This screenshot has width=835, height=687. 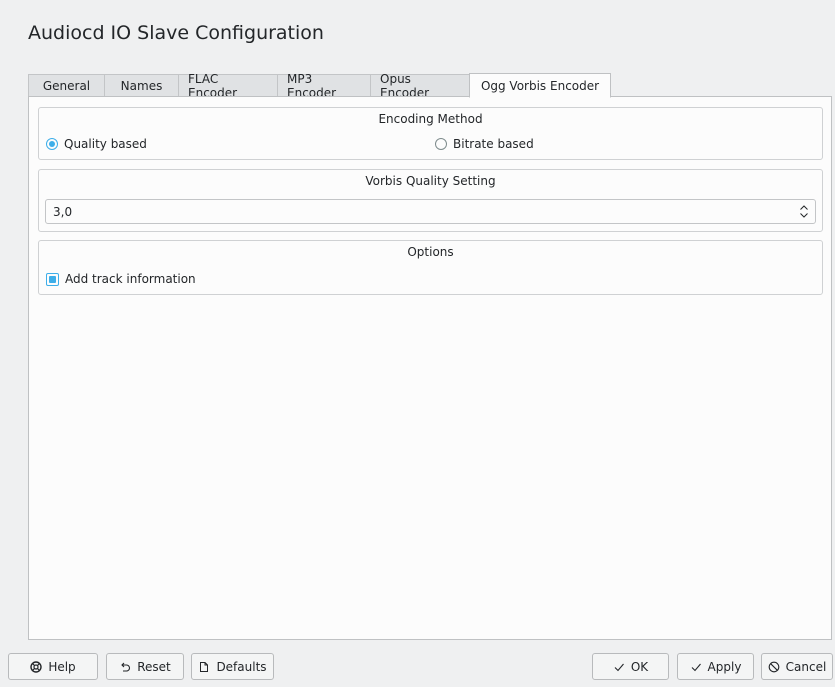 I want to click on add-track-info-label: Add track information, so click(x=130, y=279).